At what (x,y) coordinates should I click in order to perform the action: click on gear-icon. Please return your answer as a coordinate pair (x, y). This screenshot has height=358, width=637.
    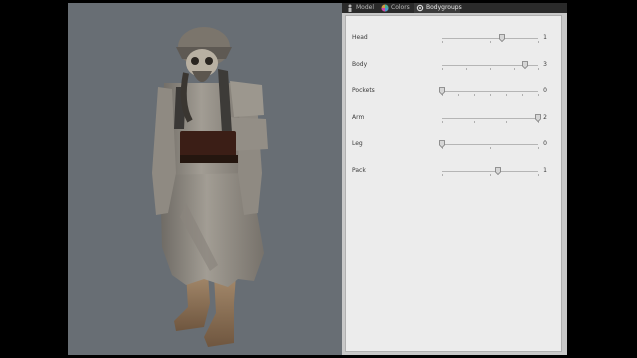
    Looking at the image, I should click on (420, 8).